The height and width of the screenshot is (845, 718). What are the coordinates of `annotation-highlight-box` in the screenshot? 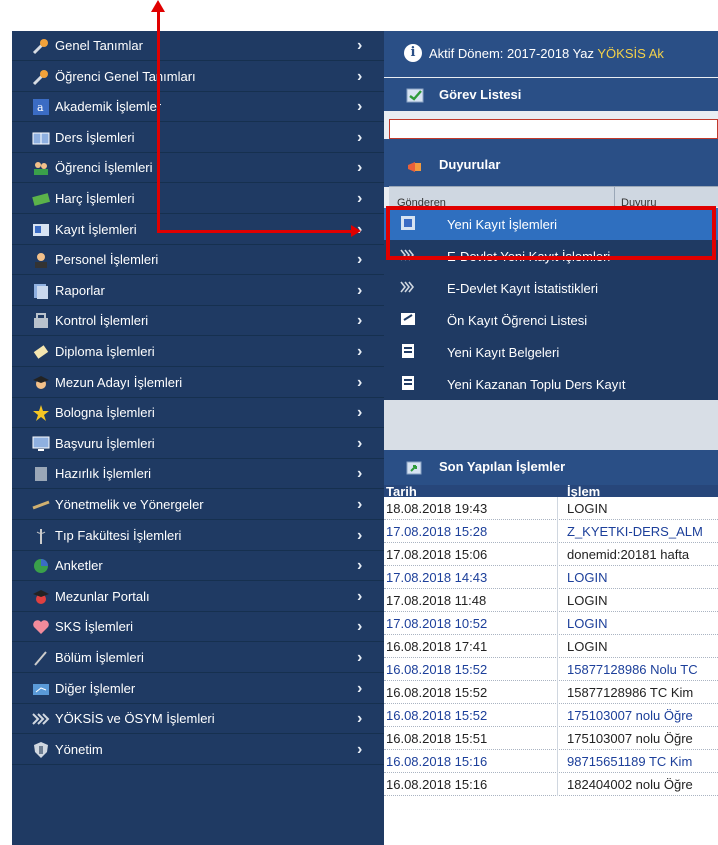 It's located at (551, 233).